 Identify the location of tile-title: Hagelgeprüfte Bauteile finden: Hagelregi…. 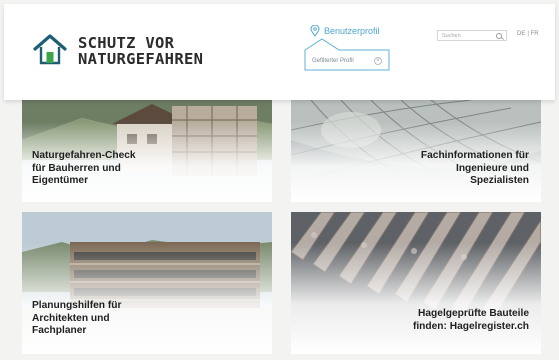
(471, 320).